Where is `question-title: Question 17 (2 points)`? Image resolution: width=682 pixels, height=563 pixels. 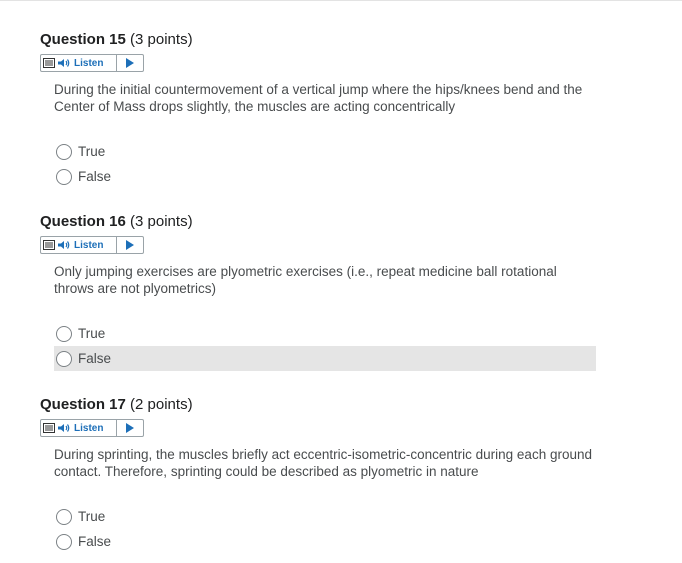 question-title: Question 17 (2 points) is located at coordinates (116, 404).